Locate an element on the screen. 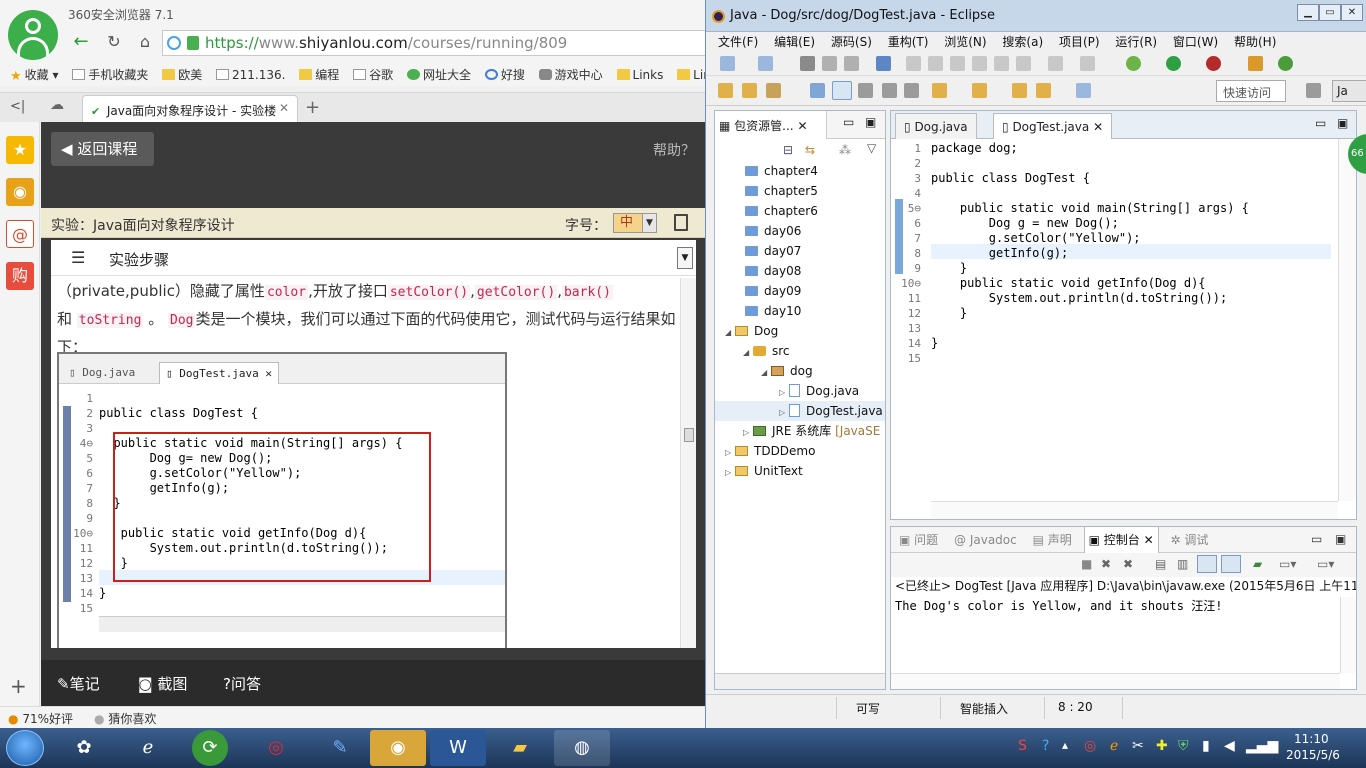  tray-ie-icon: ℯ is located at coordinates (1114, 746).